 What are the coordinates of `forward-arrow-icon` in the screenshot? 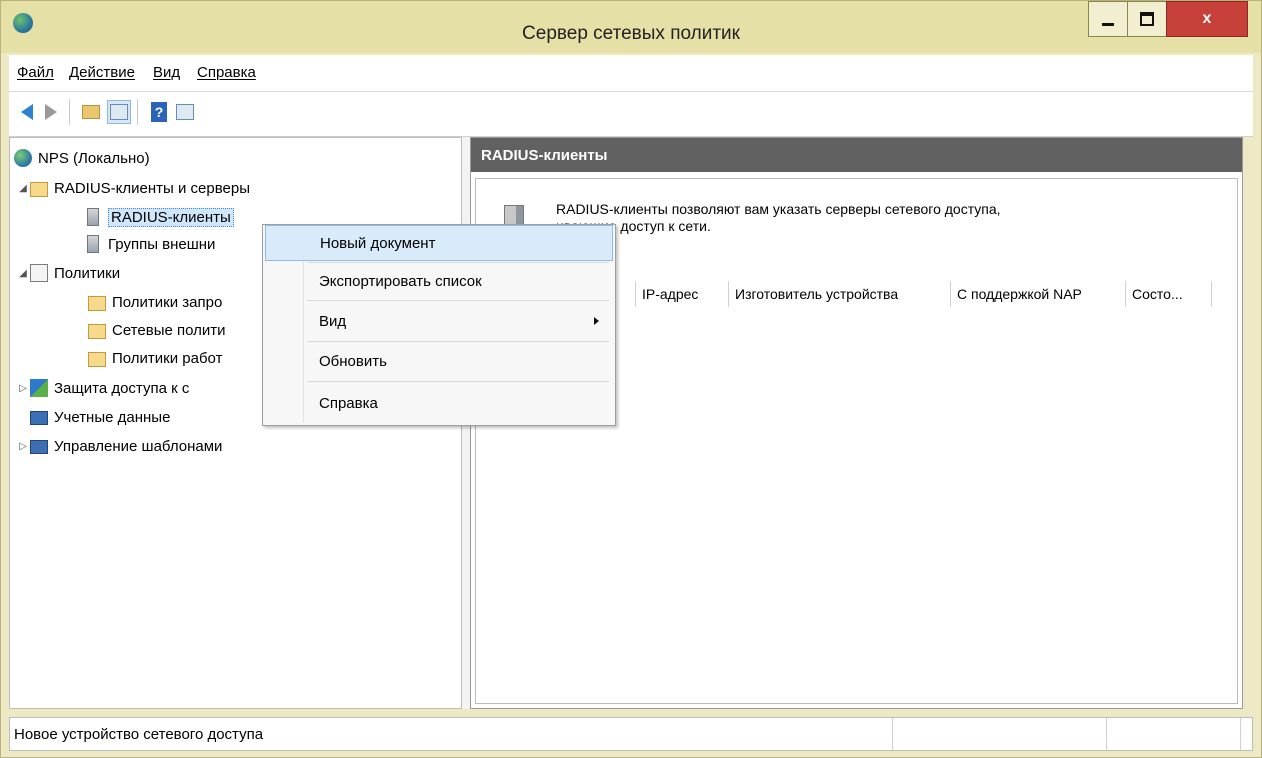 It's located at (51, 112).